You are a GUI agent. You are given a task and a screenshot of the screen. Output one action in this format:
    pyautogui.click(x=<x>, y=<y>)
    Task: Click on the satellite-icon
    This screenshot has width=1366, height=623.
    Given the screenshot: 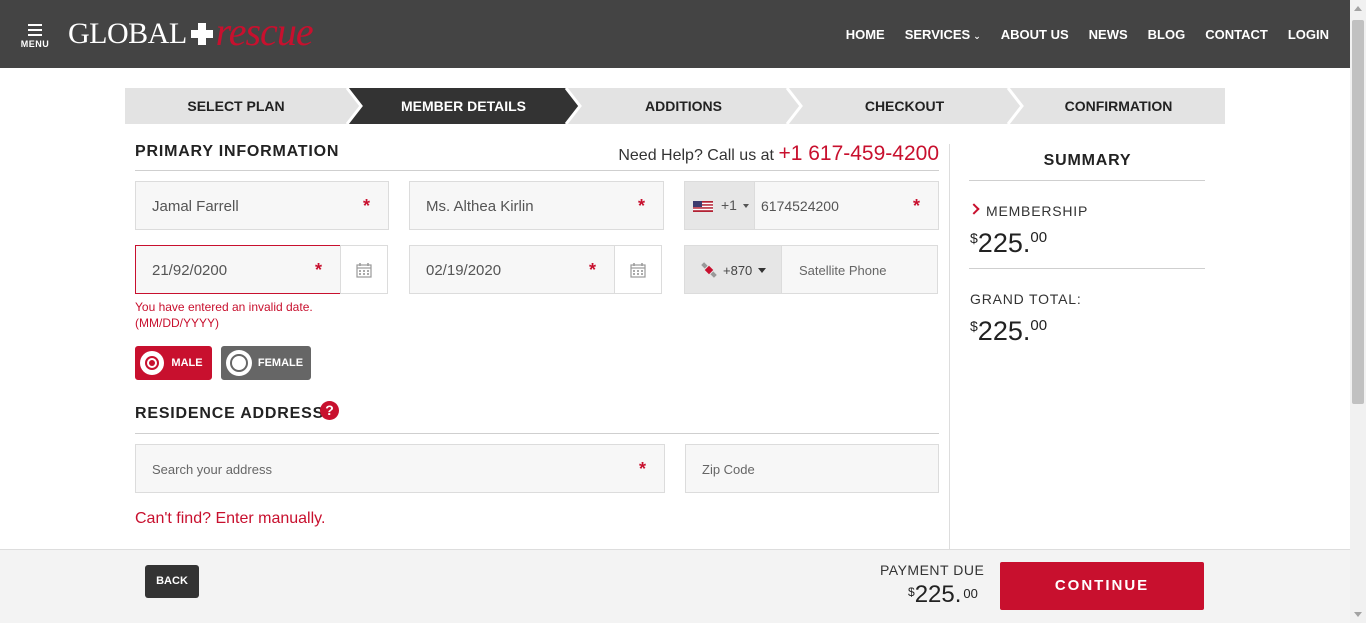 What is the action you would take?
    pyautogui.click(x=709, y=270)
    